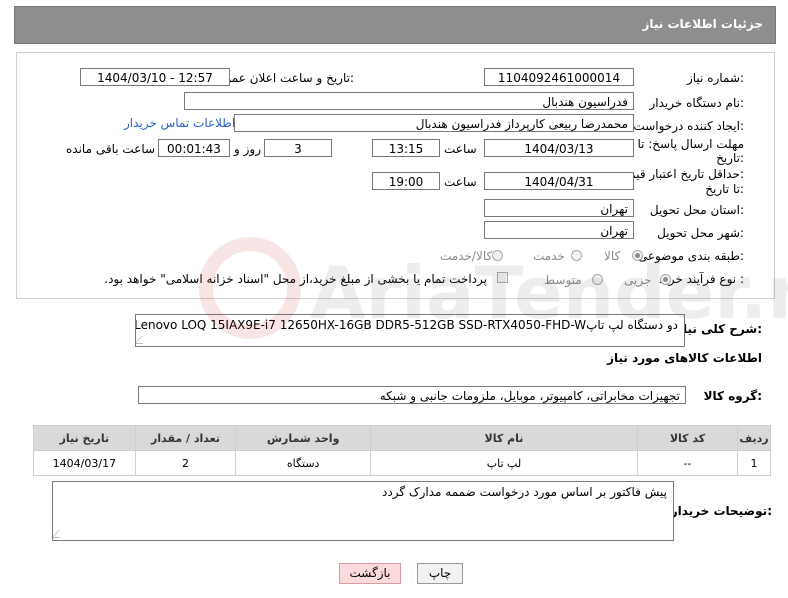  What do you see at coordinates (715, 78) in the screenshot?
I see `need-number-label: شماره نیاز:` at bounding box center [715, 78].